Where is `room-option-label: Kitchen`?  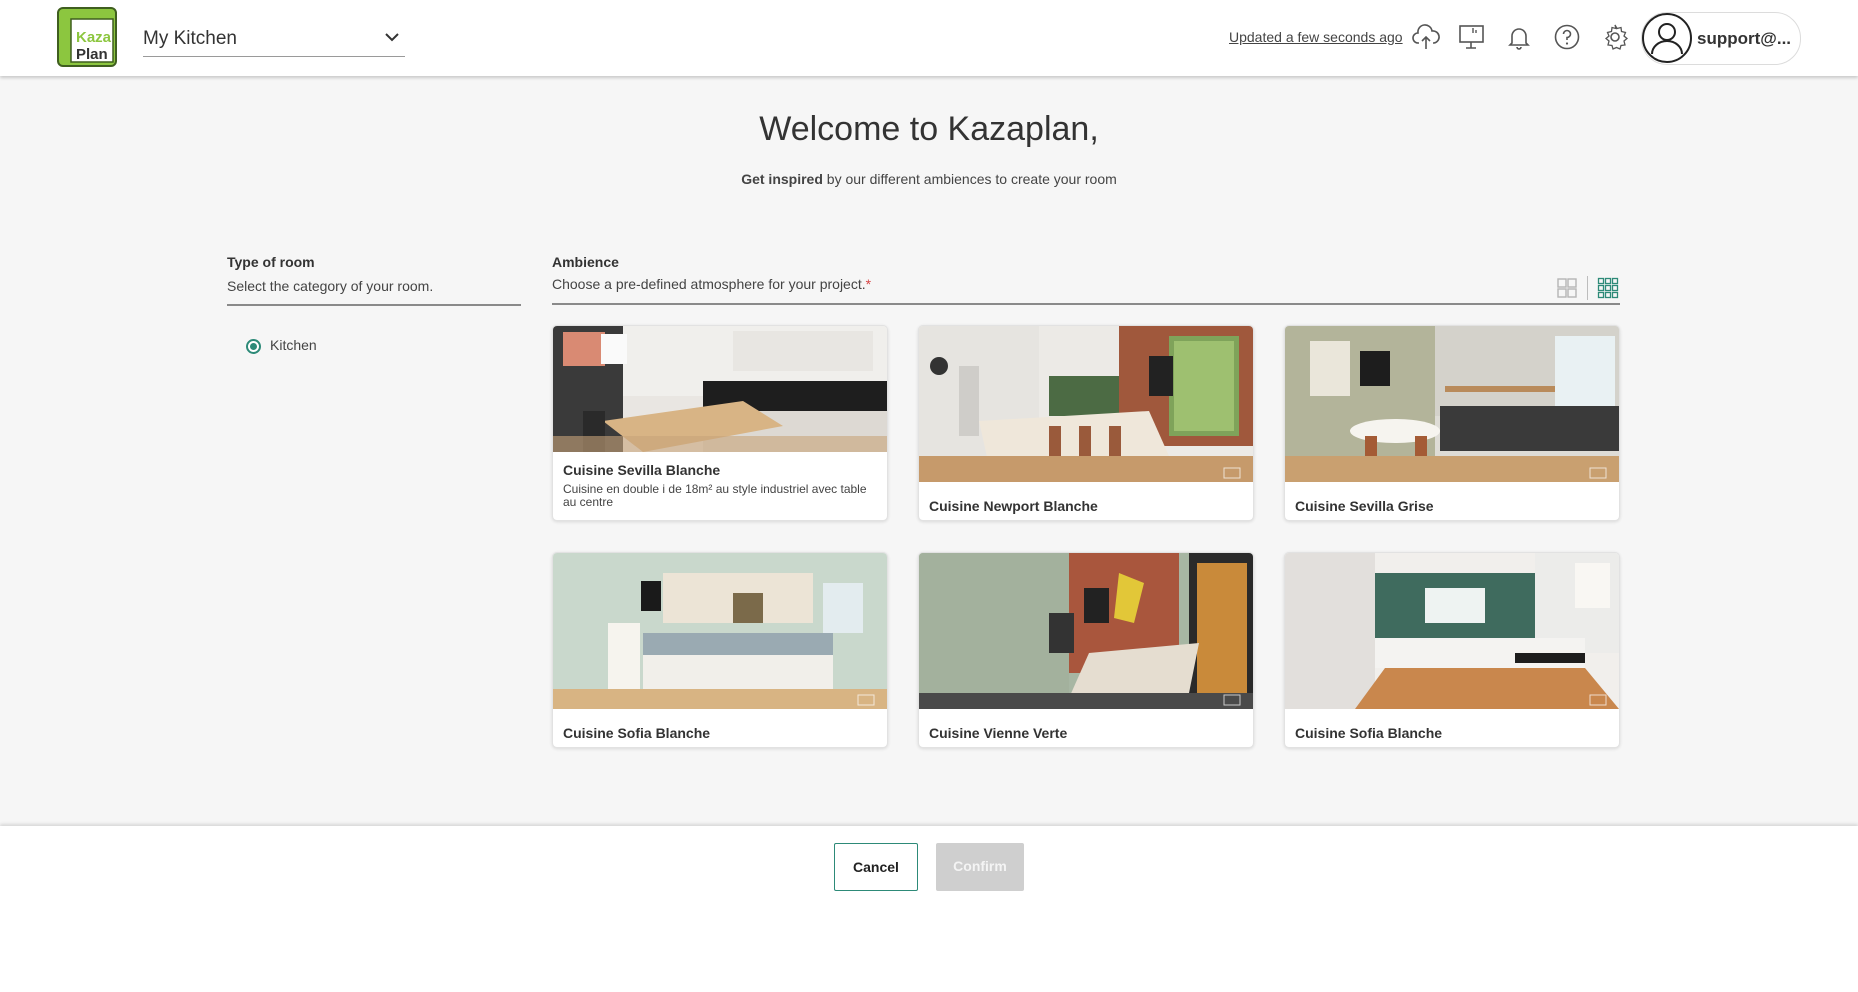
room-option-label: Kitchen is located at coordinates (293, 345).